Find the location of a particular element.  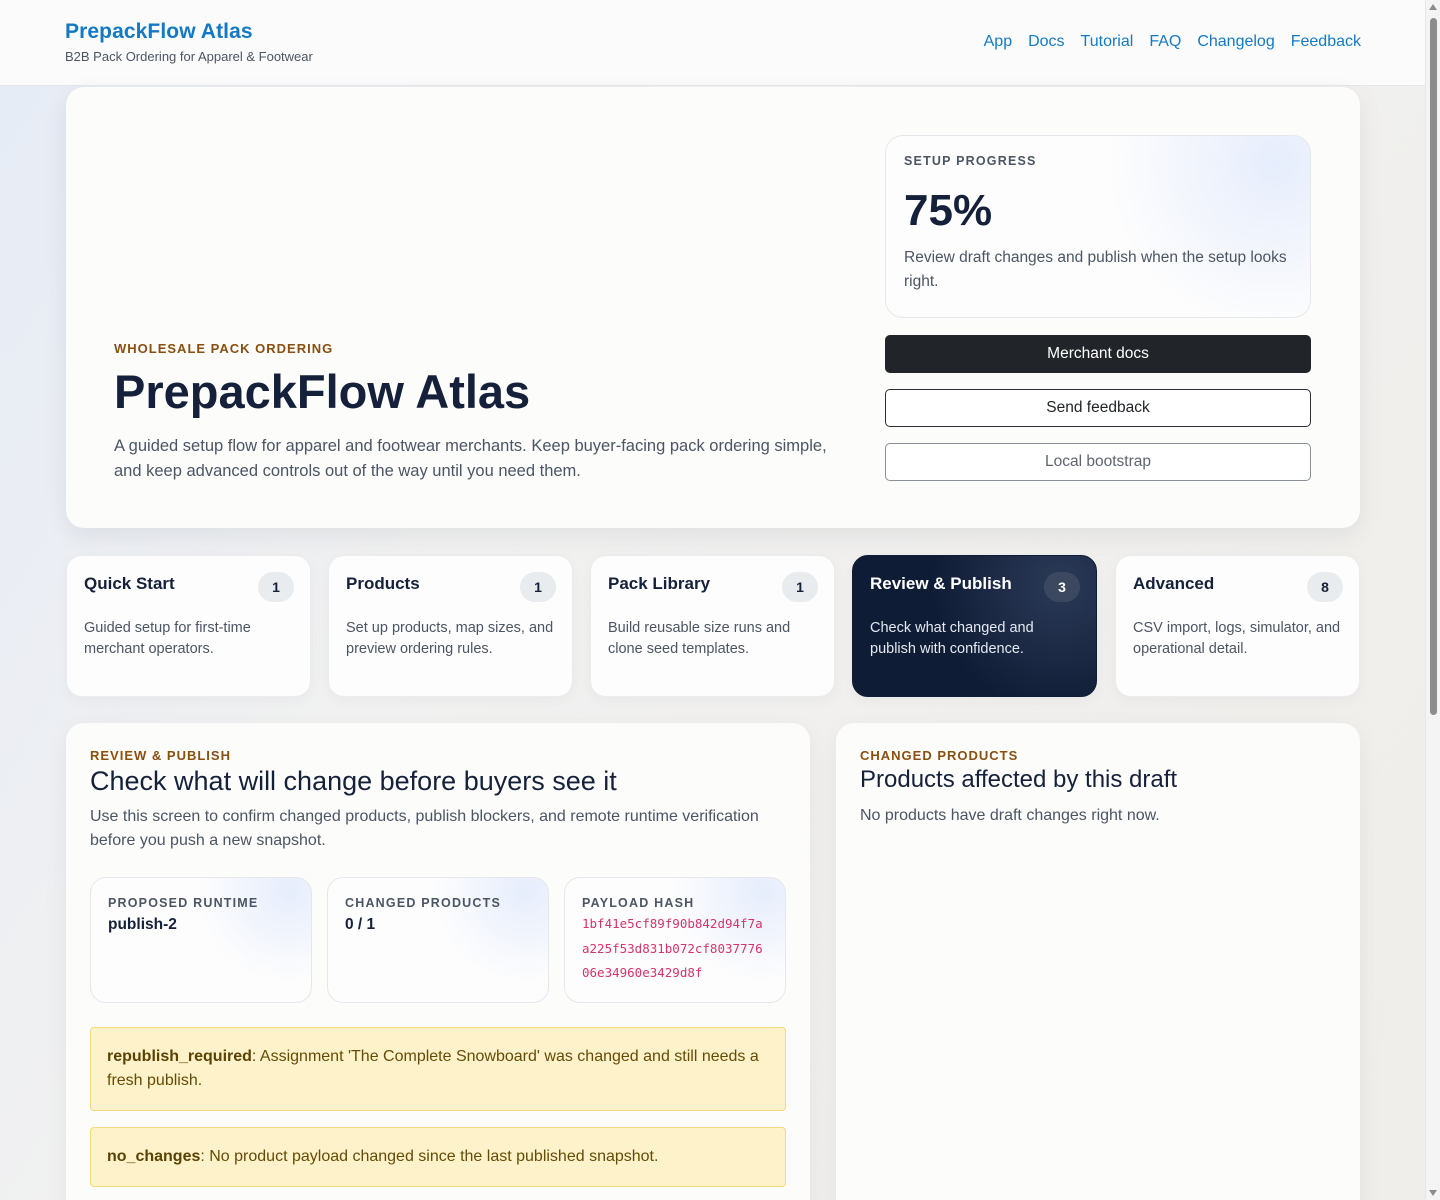

scroll-up-icon is located at coordinates (1433, 7).